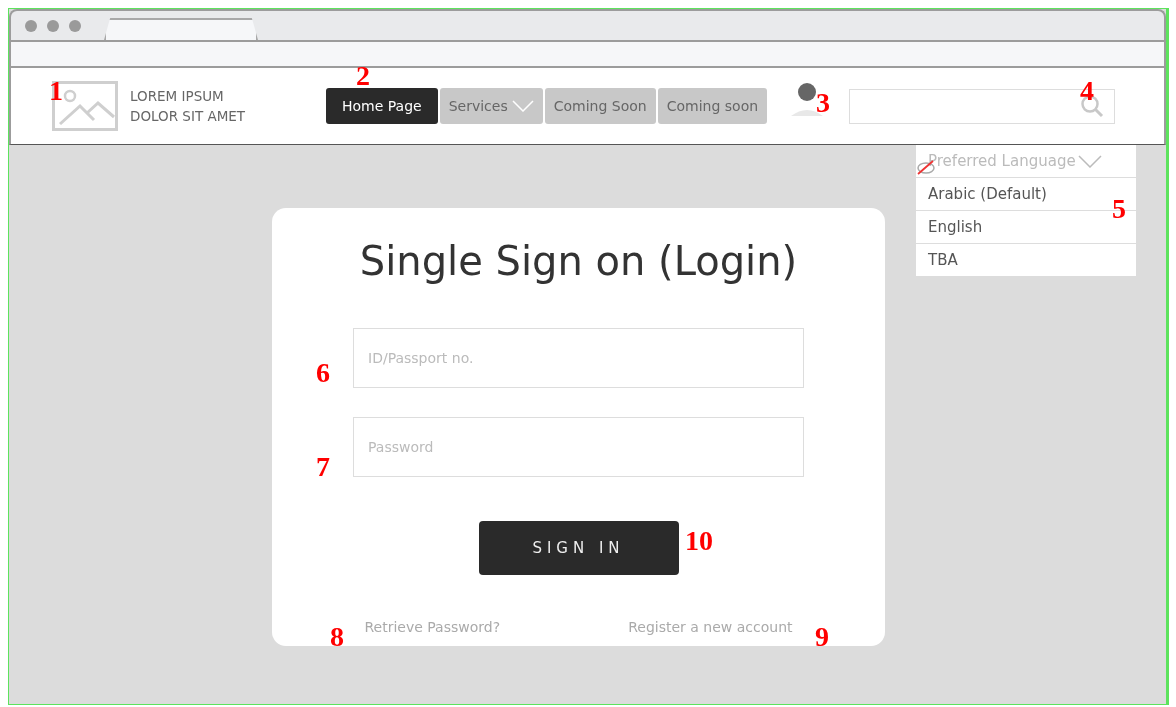 The height and width of the screenshot is (707, 1176). Describe the element at coordinates (177, 96) in the screenshot. I see `logo-text: LOREM IPSUM` at that location.